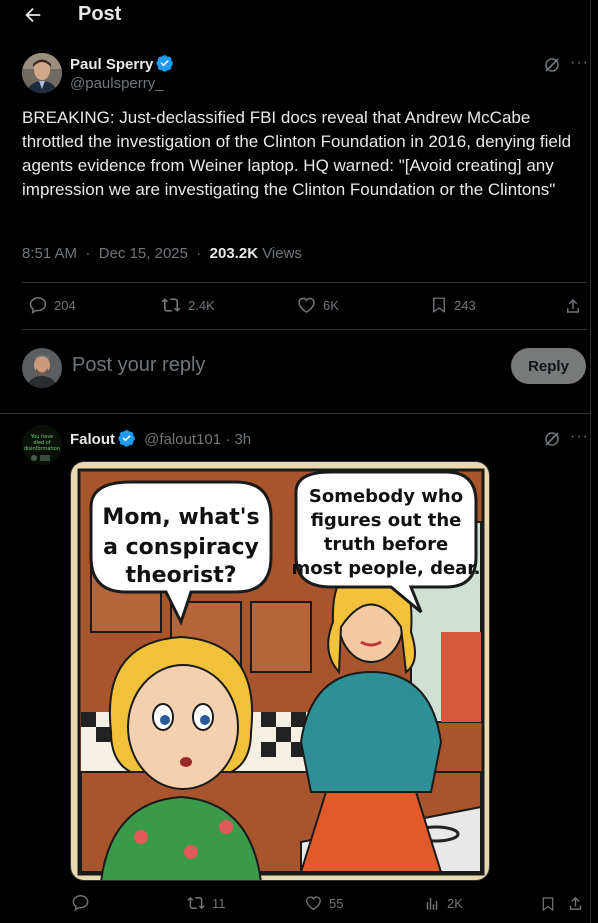 This screenshot has height=923, width=598. Describe the element at coordinates (432, 903) in the screenshot. I see `views-icon` at that location.